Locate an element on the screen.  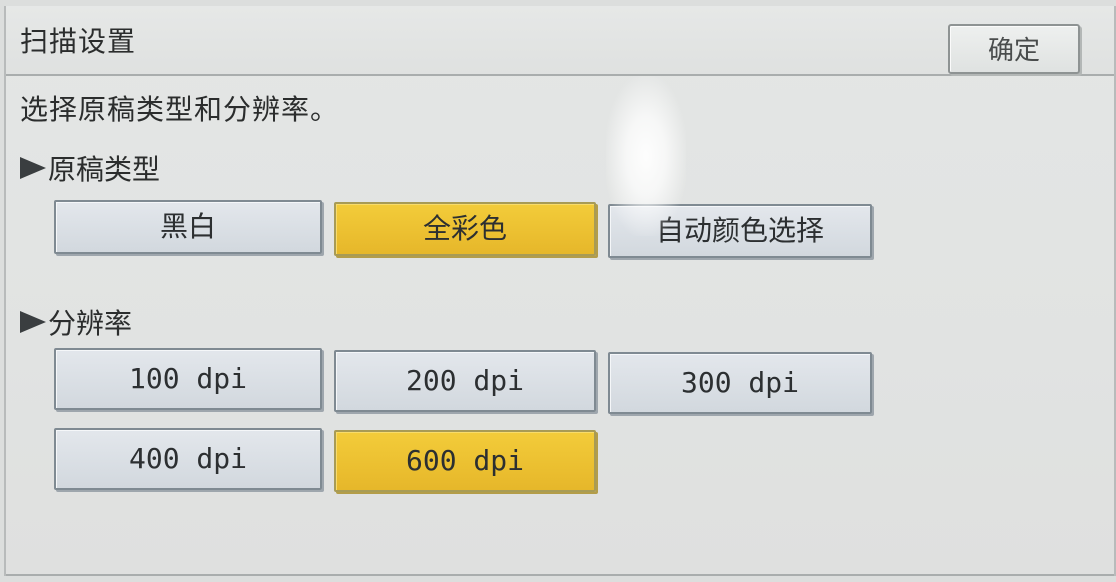
bottom-edge is located at coordinates (560, 575).